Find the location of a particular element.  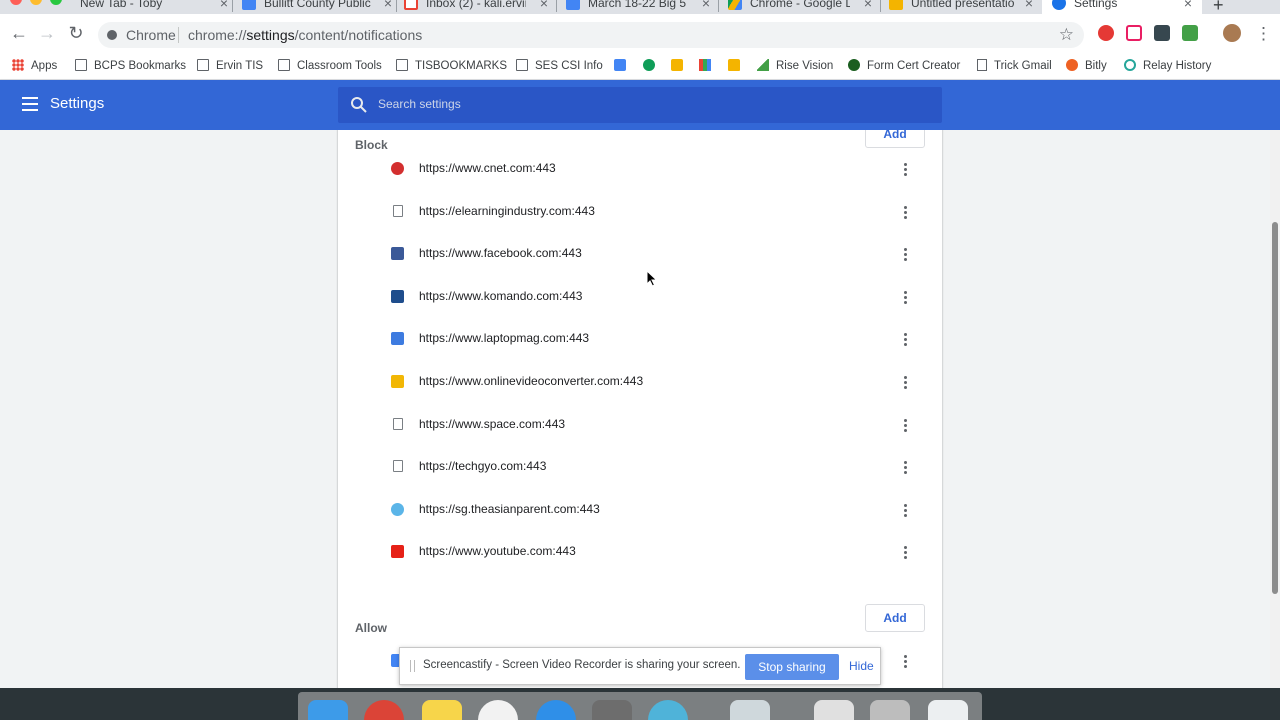

bookmark-bitly: Bitly is located at coordinates (1086, 66).